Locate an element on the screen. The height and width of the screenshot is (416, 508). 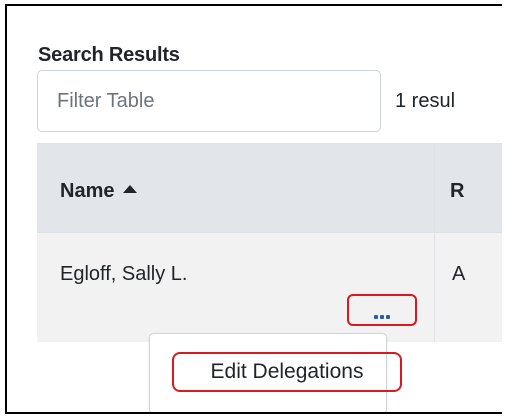
edit-delegations-menu-item: Edit Delegations is located at coordinates (287, 372).